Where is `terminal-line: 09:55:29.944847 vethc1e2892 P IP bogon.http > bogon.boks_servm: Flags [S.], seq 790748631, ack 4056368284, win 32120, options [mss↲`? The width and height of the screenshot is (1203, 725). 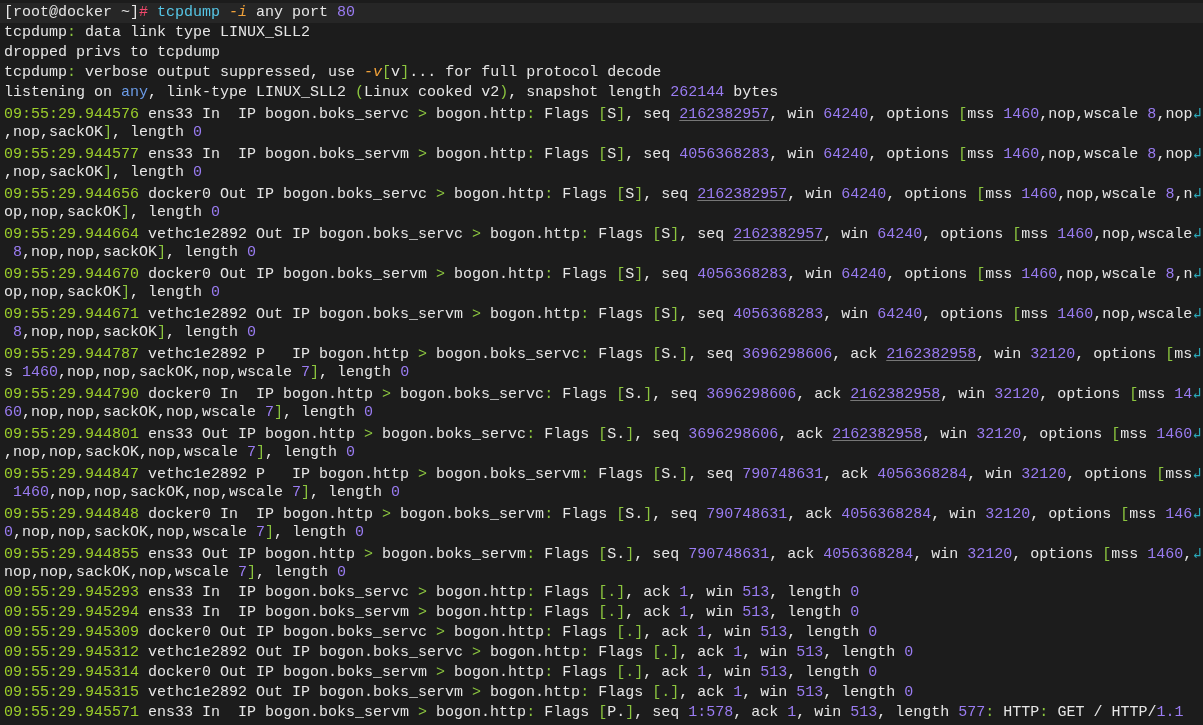
terminal-line: 09:55:29.944847 vethc1e2892 P IP bogon.http > bogon.boks_servm: Flags [S.], seq 790748631, ack 4056368284, win 32120, options [mss↲ is located at coordinates (603, 473).